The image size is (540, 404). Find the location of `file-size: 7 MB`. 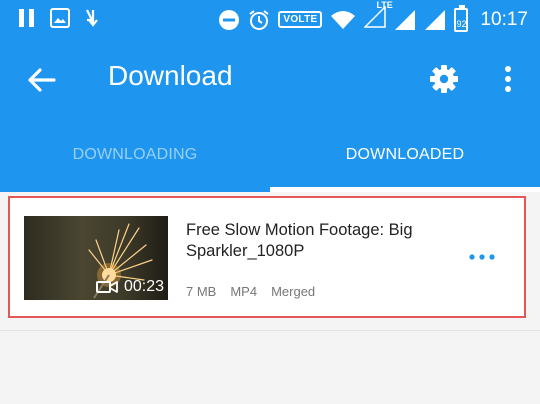

file-size: 7 MB is located at coordinates (201, 291).